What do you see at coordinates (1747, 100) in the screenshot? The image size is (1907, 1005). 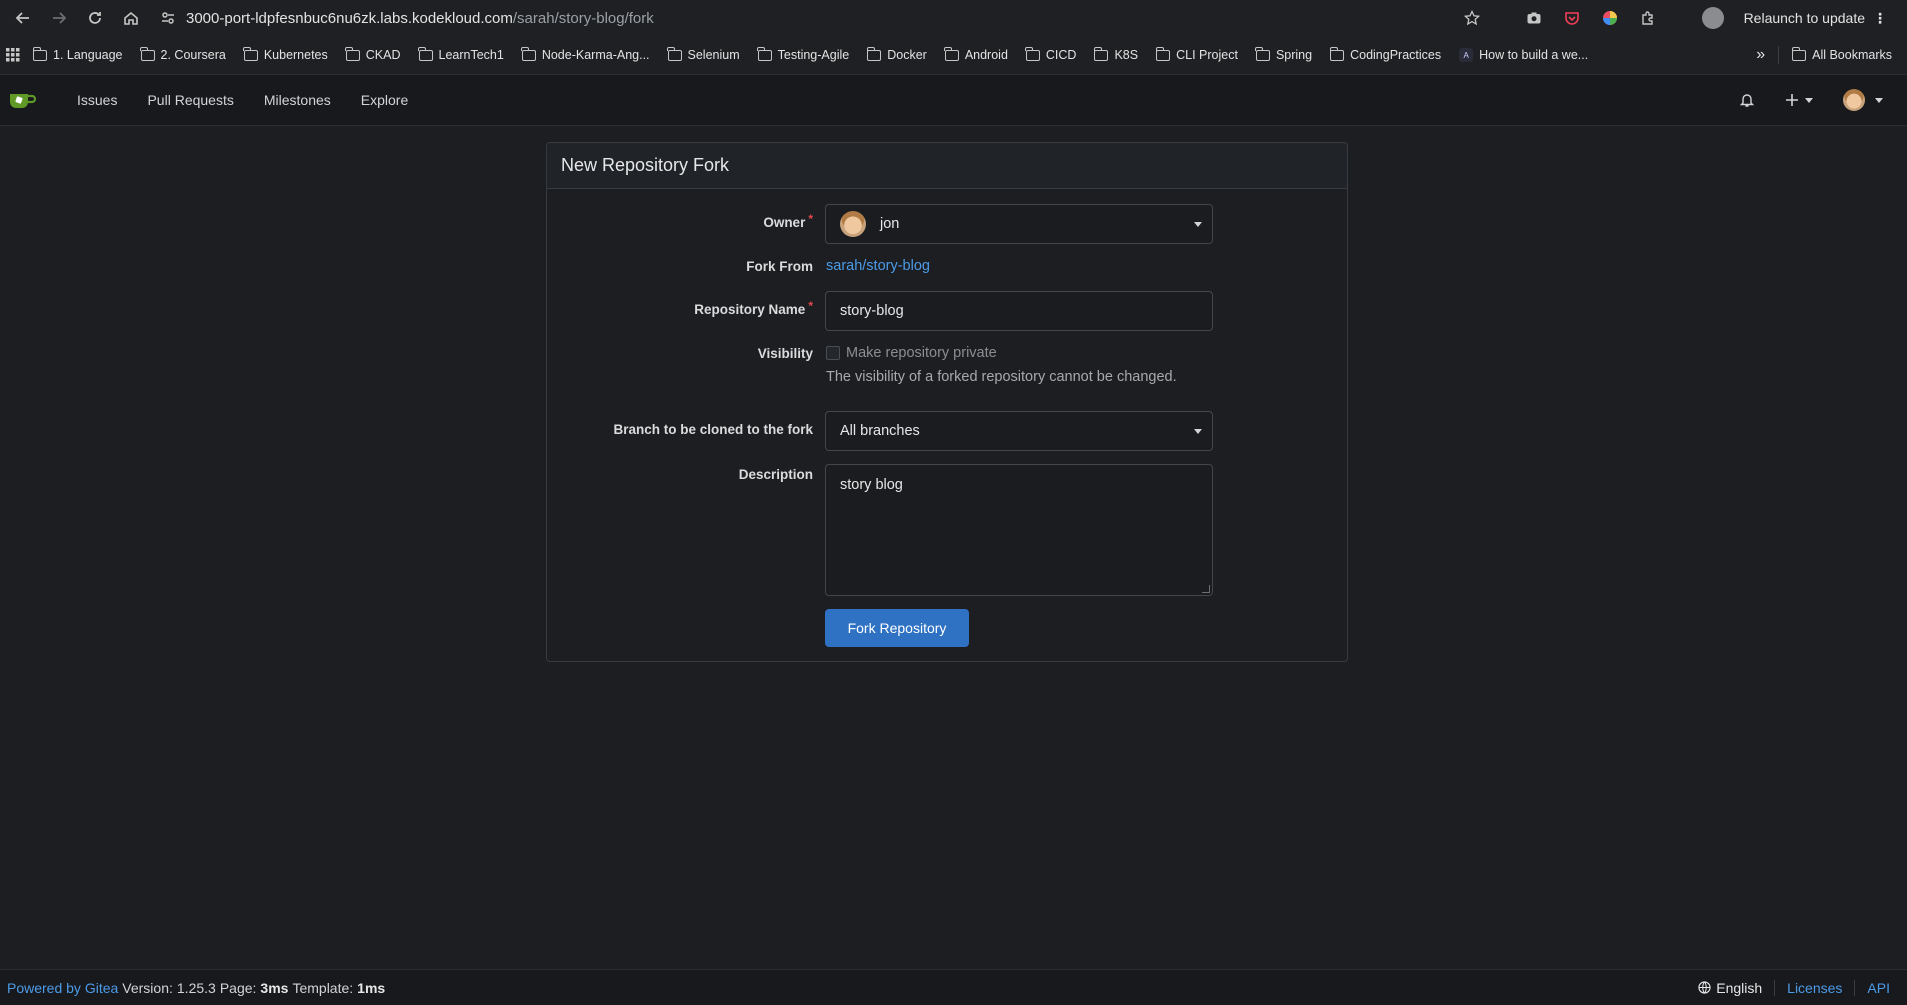 I see `notifications-button` at bounding box center [1747, 100].